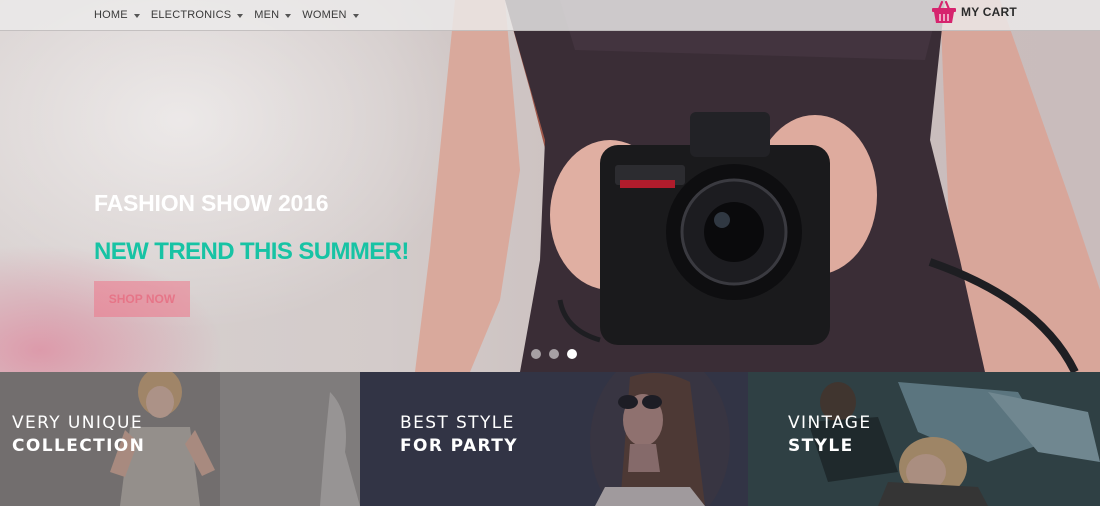 Image resolution: width=1100 pixels, height=523 pixels. I want to click on banner-caption-line1: VERY UNIQUE, so click(78, 423).